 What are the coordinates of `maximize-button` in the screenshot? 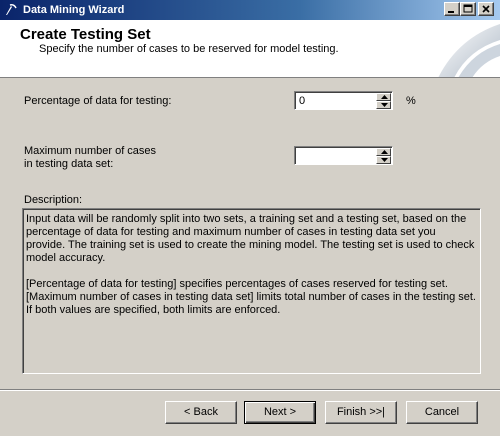 It's located at (468, 9).